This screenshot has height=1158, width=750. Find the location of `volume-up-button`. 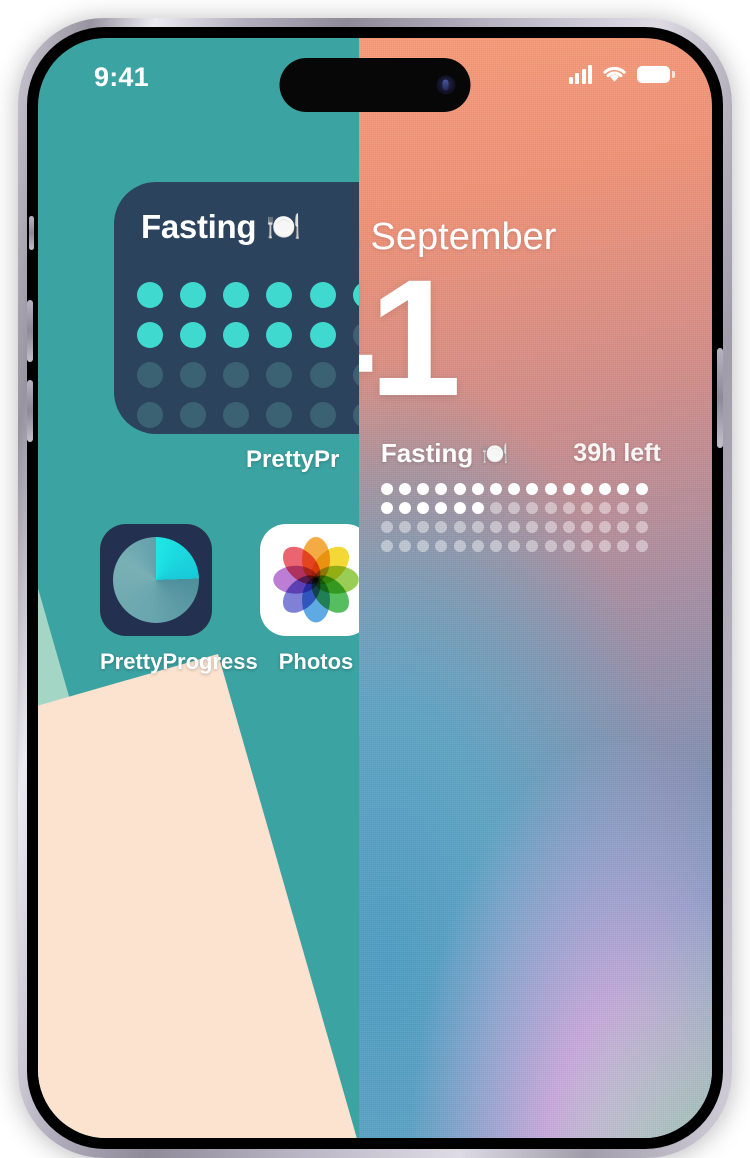

volume-up-button is located at coordinates (30, 331).